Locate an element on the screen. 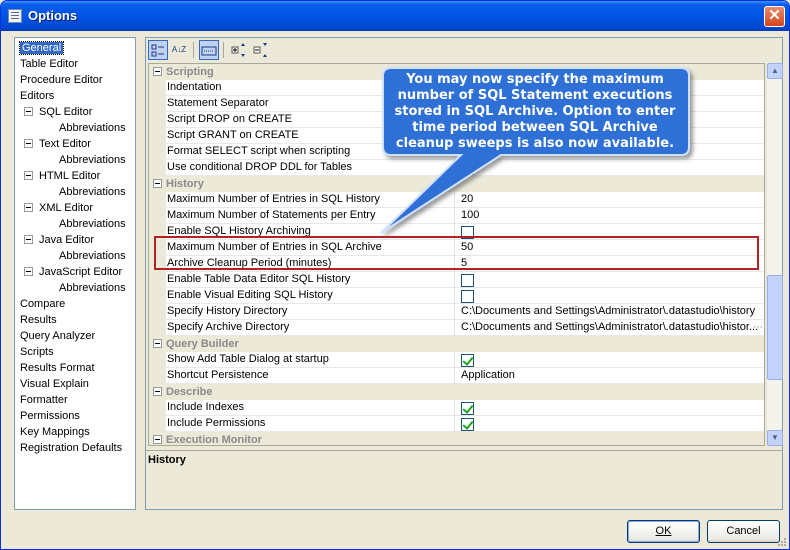  tree-item-editors: Editors is located at coordinates (37, 96).